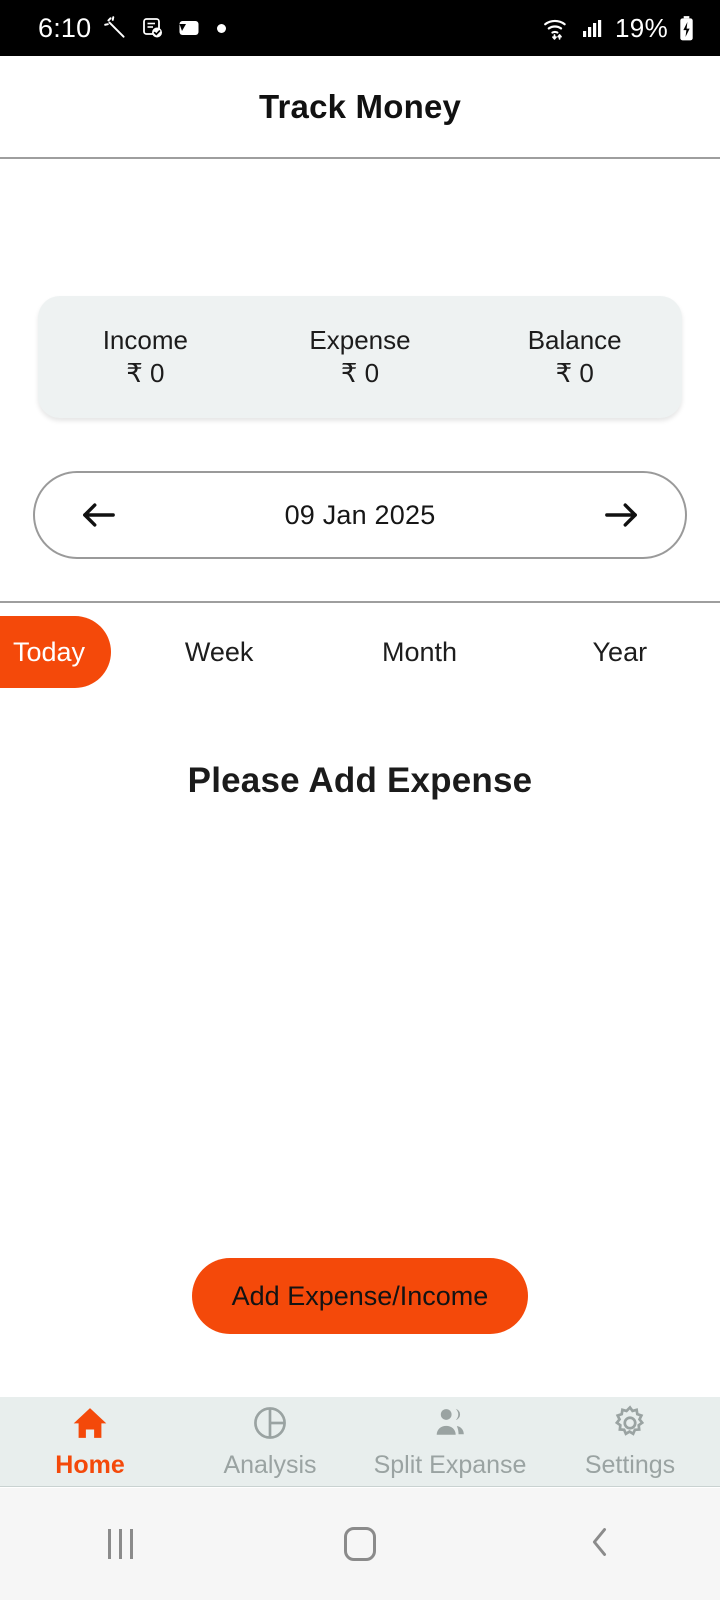 The image size is (720, 1600). I want to click on add-button-container: Add Expense/Income, so click(360, 1296).